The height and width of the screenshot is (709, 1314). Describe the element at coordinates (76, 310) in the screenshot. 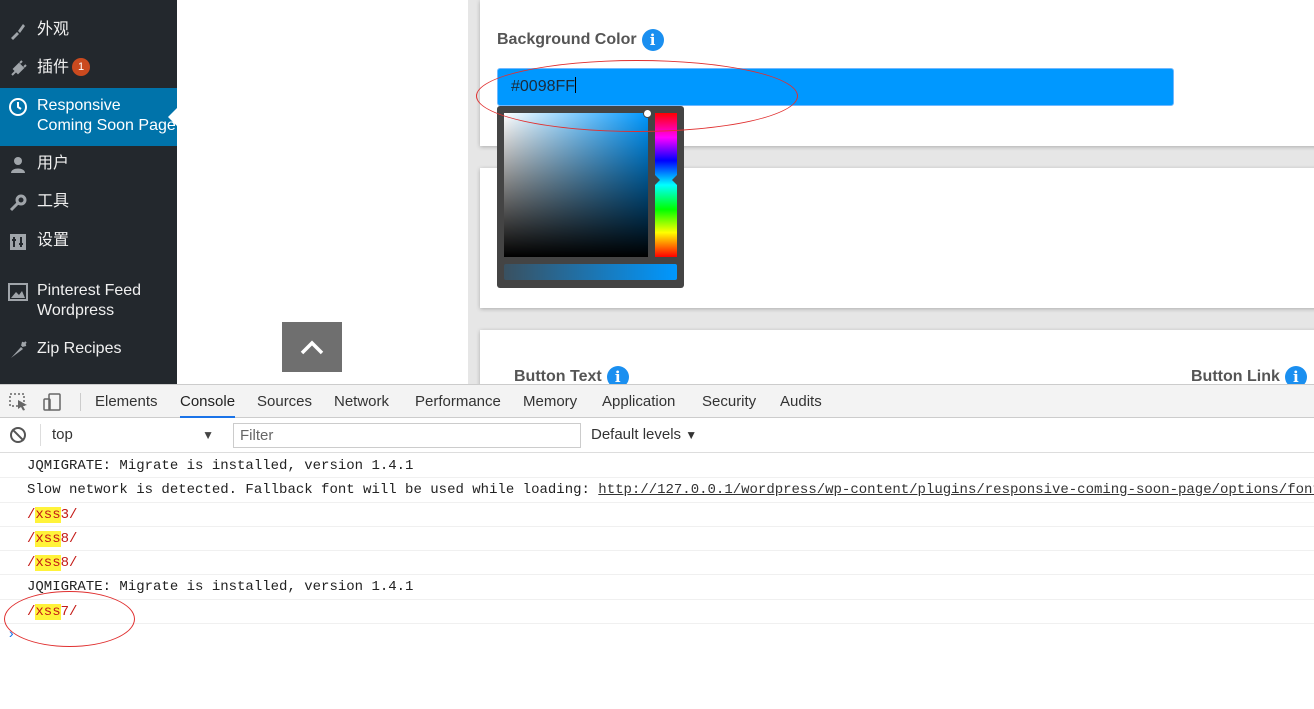

I see `sidebar-item-label-line2: Wordpress` at that location.